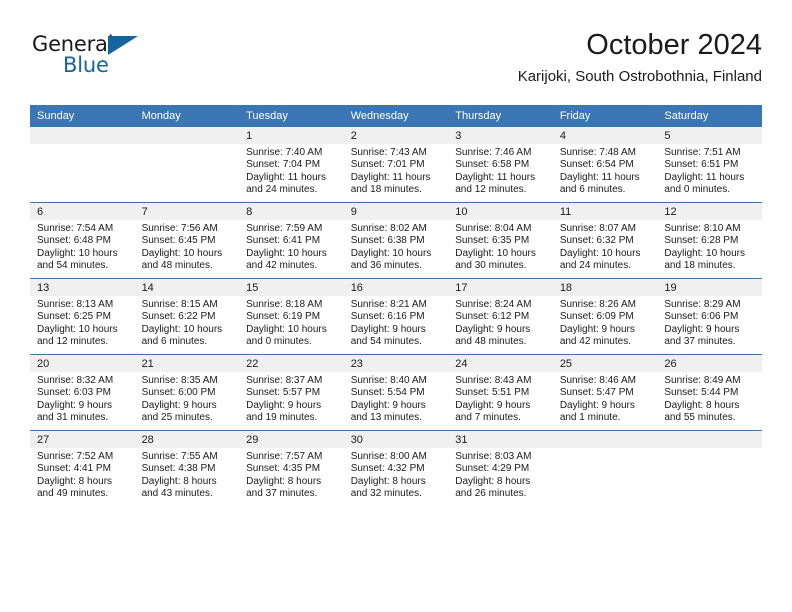 The image size is (792, 612). What do you see at coordinates (284, 152) in the screenshot?
I see `sunrise-text: Sunrise: 7:40 AM` at bounding box center [284, 152].